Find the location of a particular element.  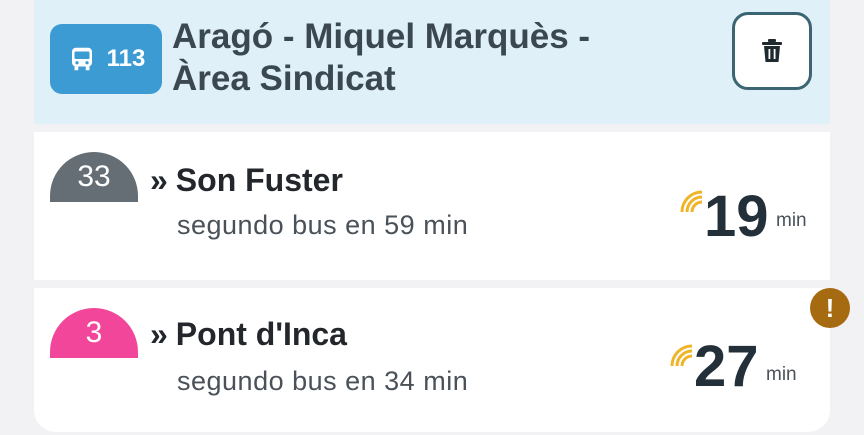

alert-icon: ! is located at coordinates (830, 308).